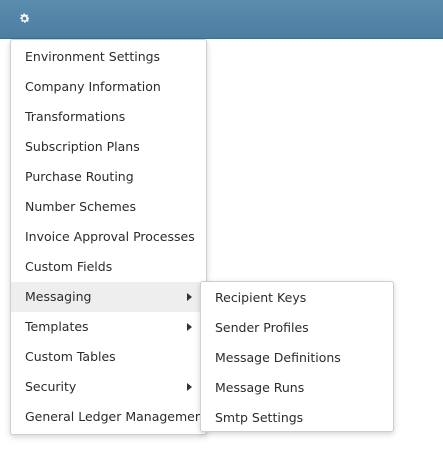 This screenshot has width=443, height=464. What do you see at coordinates (108, 147) in the screenshot?
I see `menu-item-subscription-plans: Subscription Plans` at bounding box center [108, 147].